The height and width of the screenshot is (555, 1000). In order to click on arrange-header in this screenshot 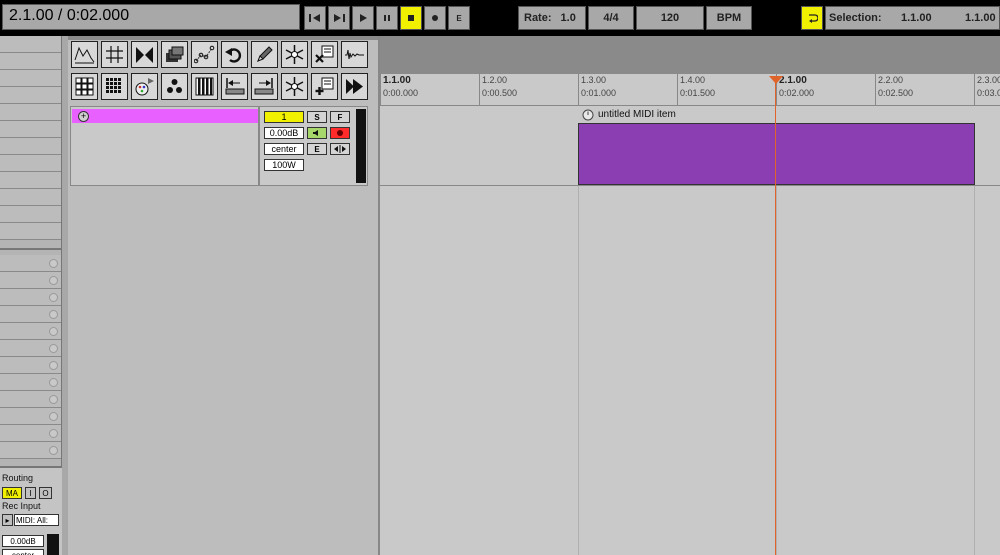, I will do `click(690, 55)`.